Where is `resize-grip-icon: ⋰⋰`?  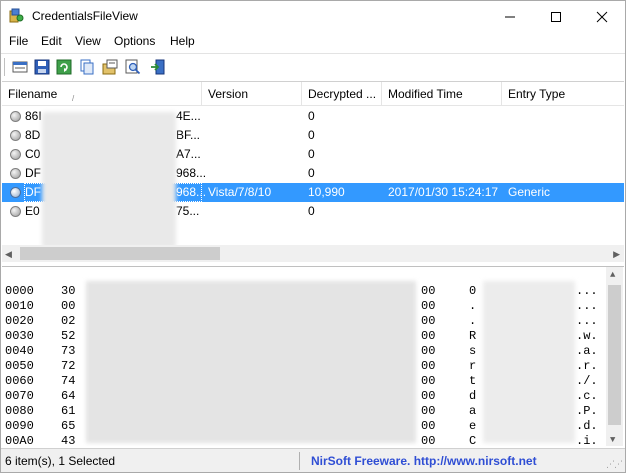 resize-grip-icon: ⋰⋰ is located at coordinates (614, 464).